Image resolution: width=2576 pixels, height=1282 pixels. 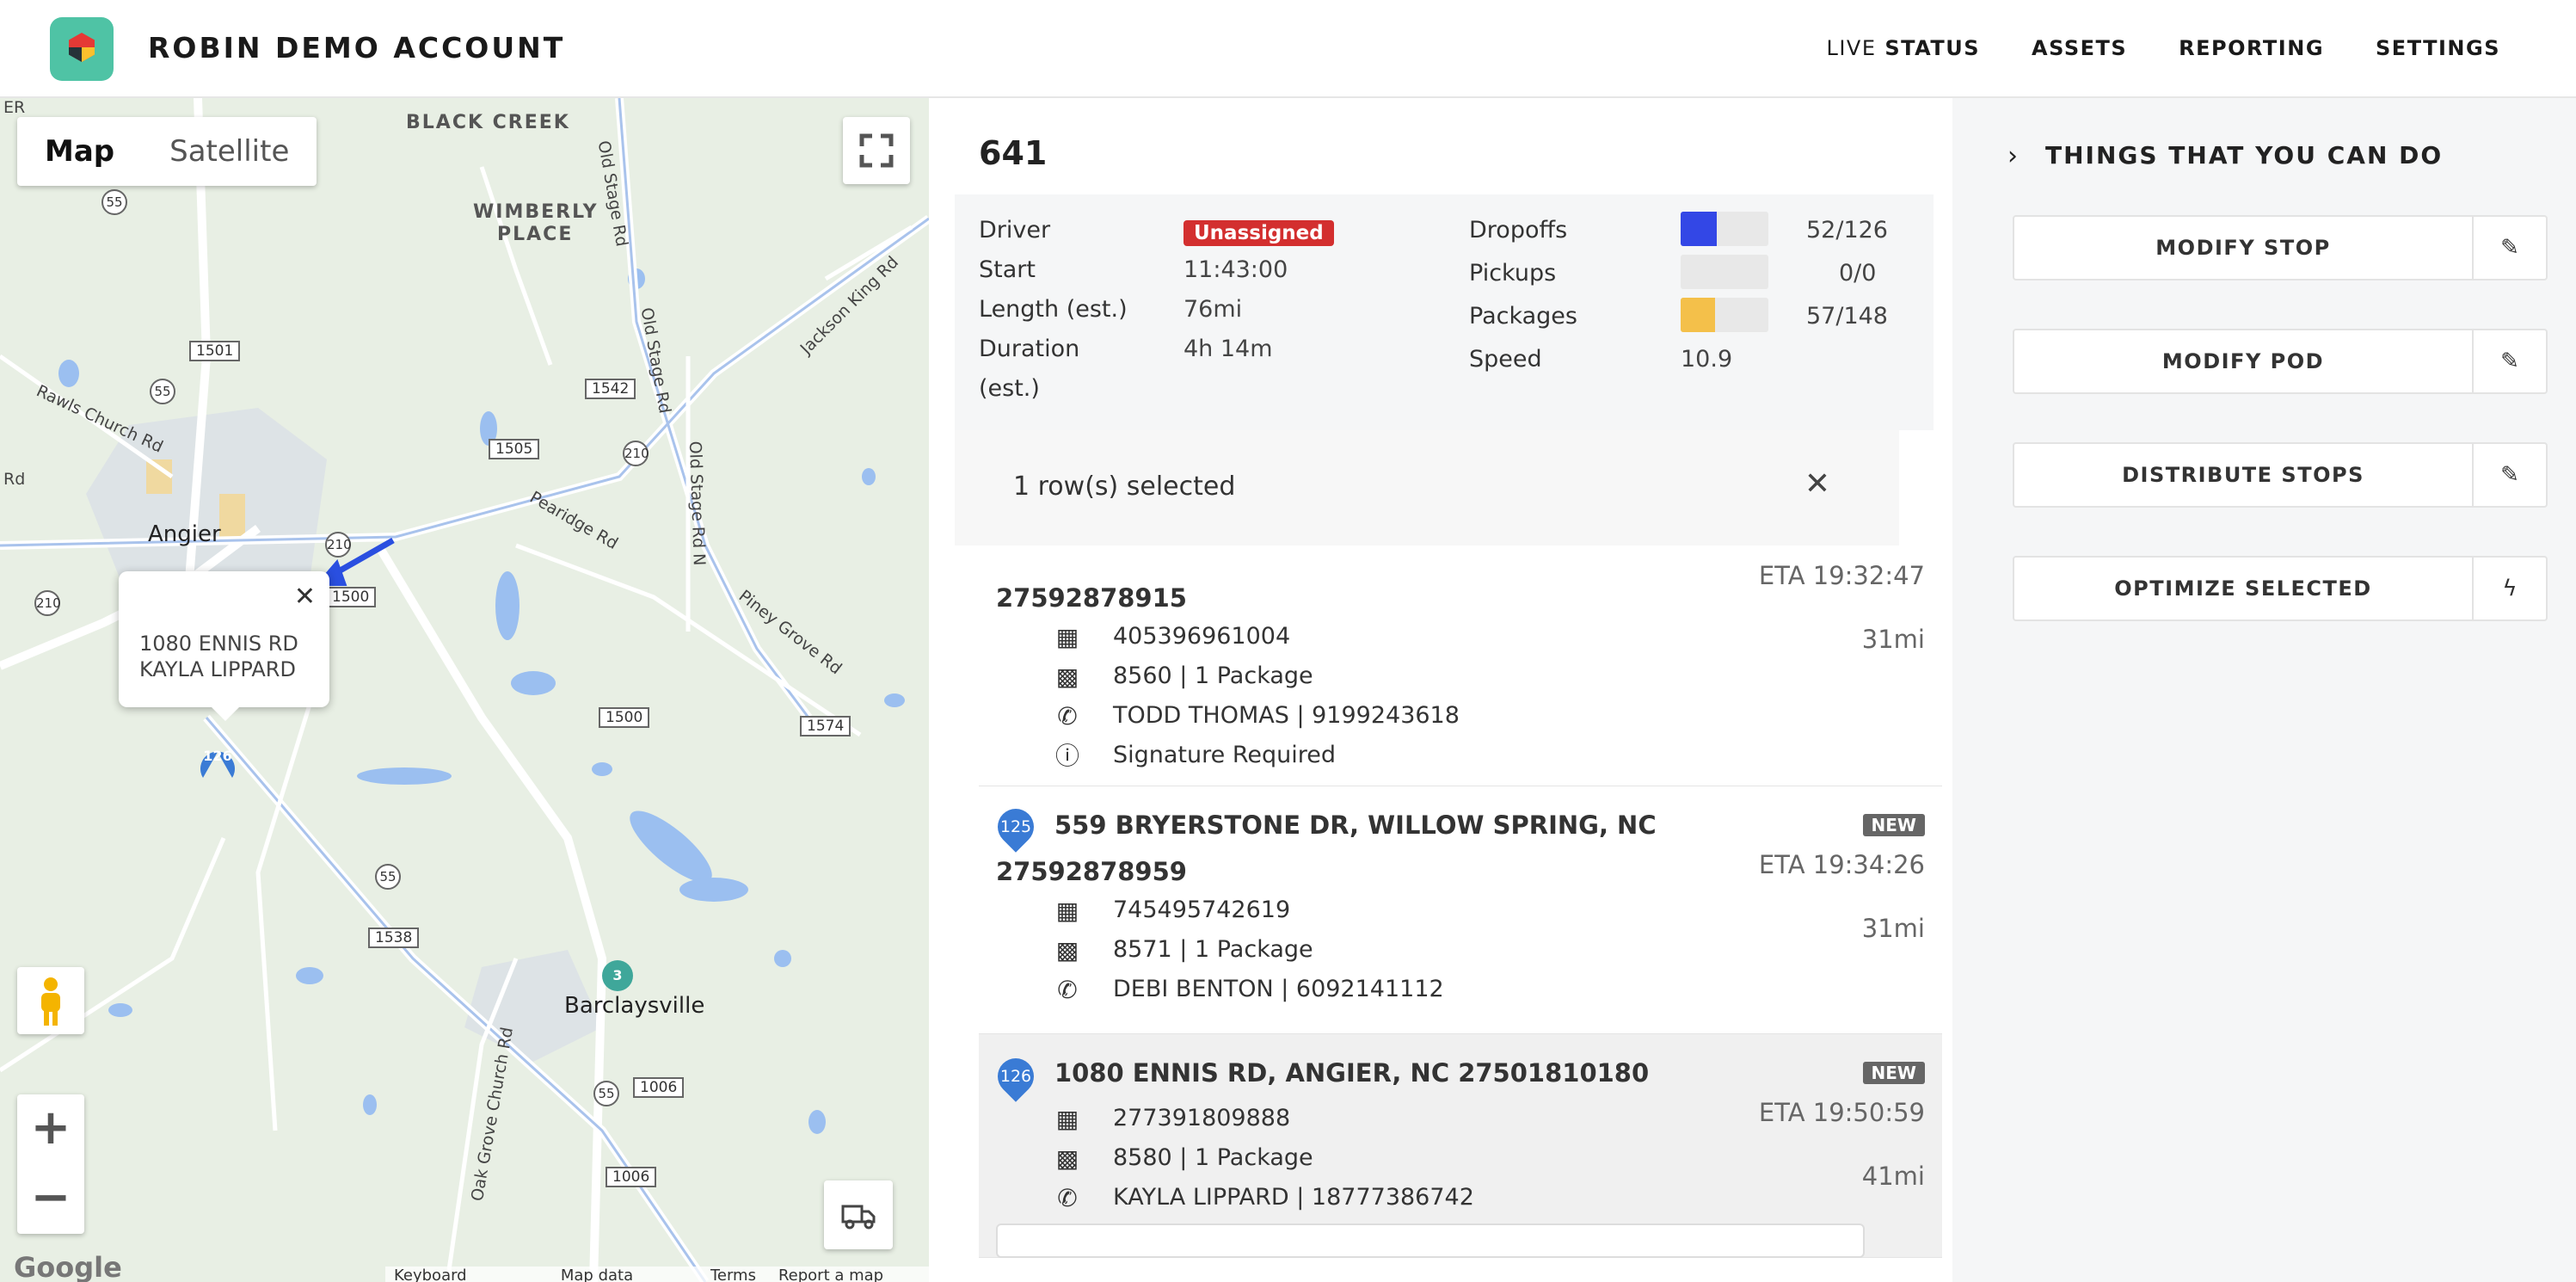 I want to click on terms-link: Terms, so click(x=733, y=1274).